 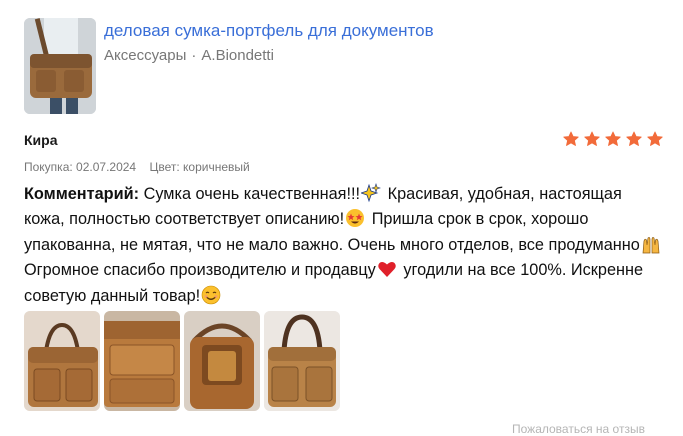 I want to click on star-rating, so click(x=613, y=139).